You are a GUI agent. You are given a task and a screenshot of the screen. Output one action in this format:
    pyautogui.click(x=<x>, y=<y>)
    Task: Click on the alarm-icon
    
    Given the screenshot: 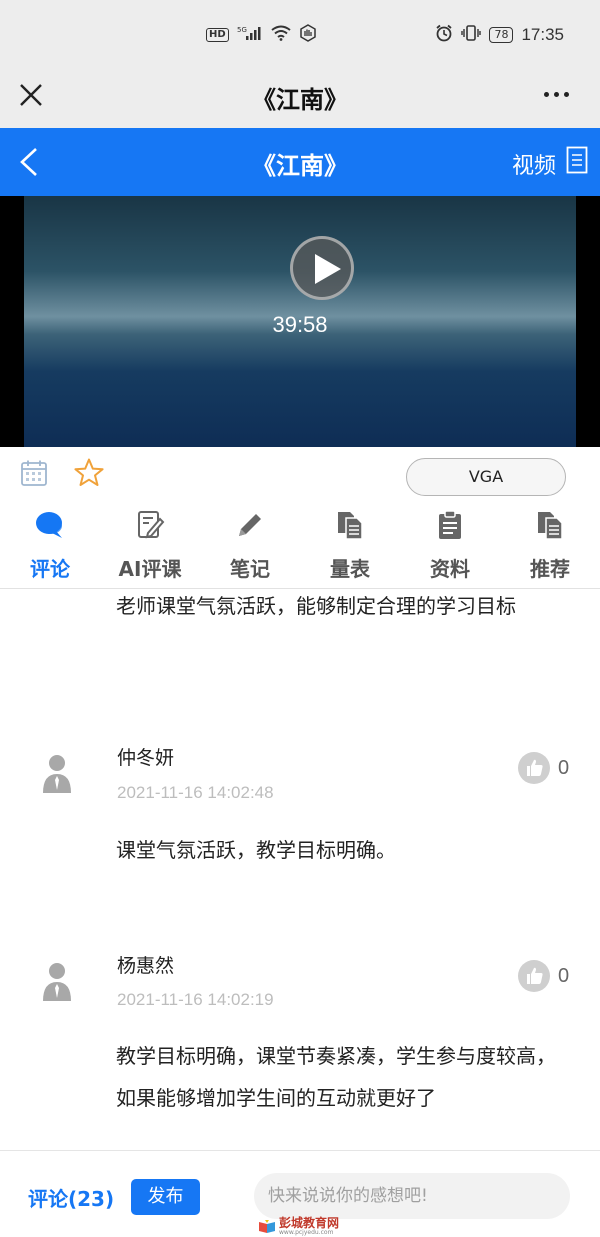 What is the action you would take?
    pyautogui.click(x=444, y=35)
    